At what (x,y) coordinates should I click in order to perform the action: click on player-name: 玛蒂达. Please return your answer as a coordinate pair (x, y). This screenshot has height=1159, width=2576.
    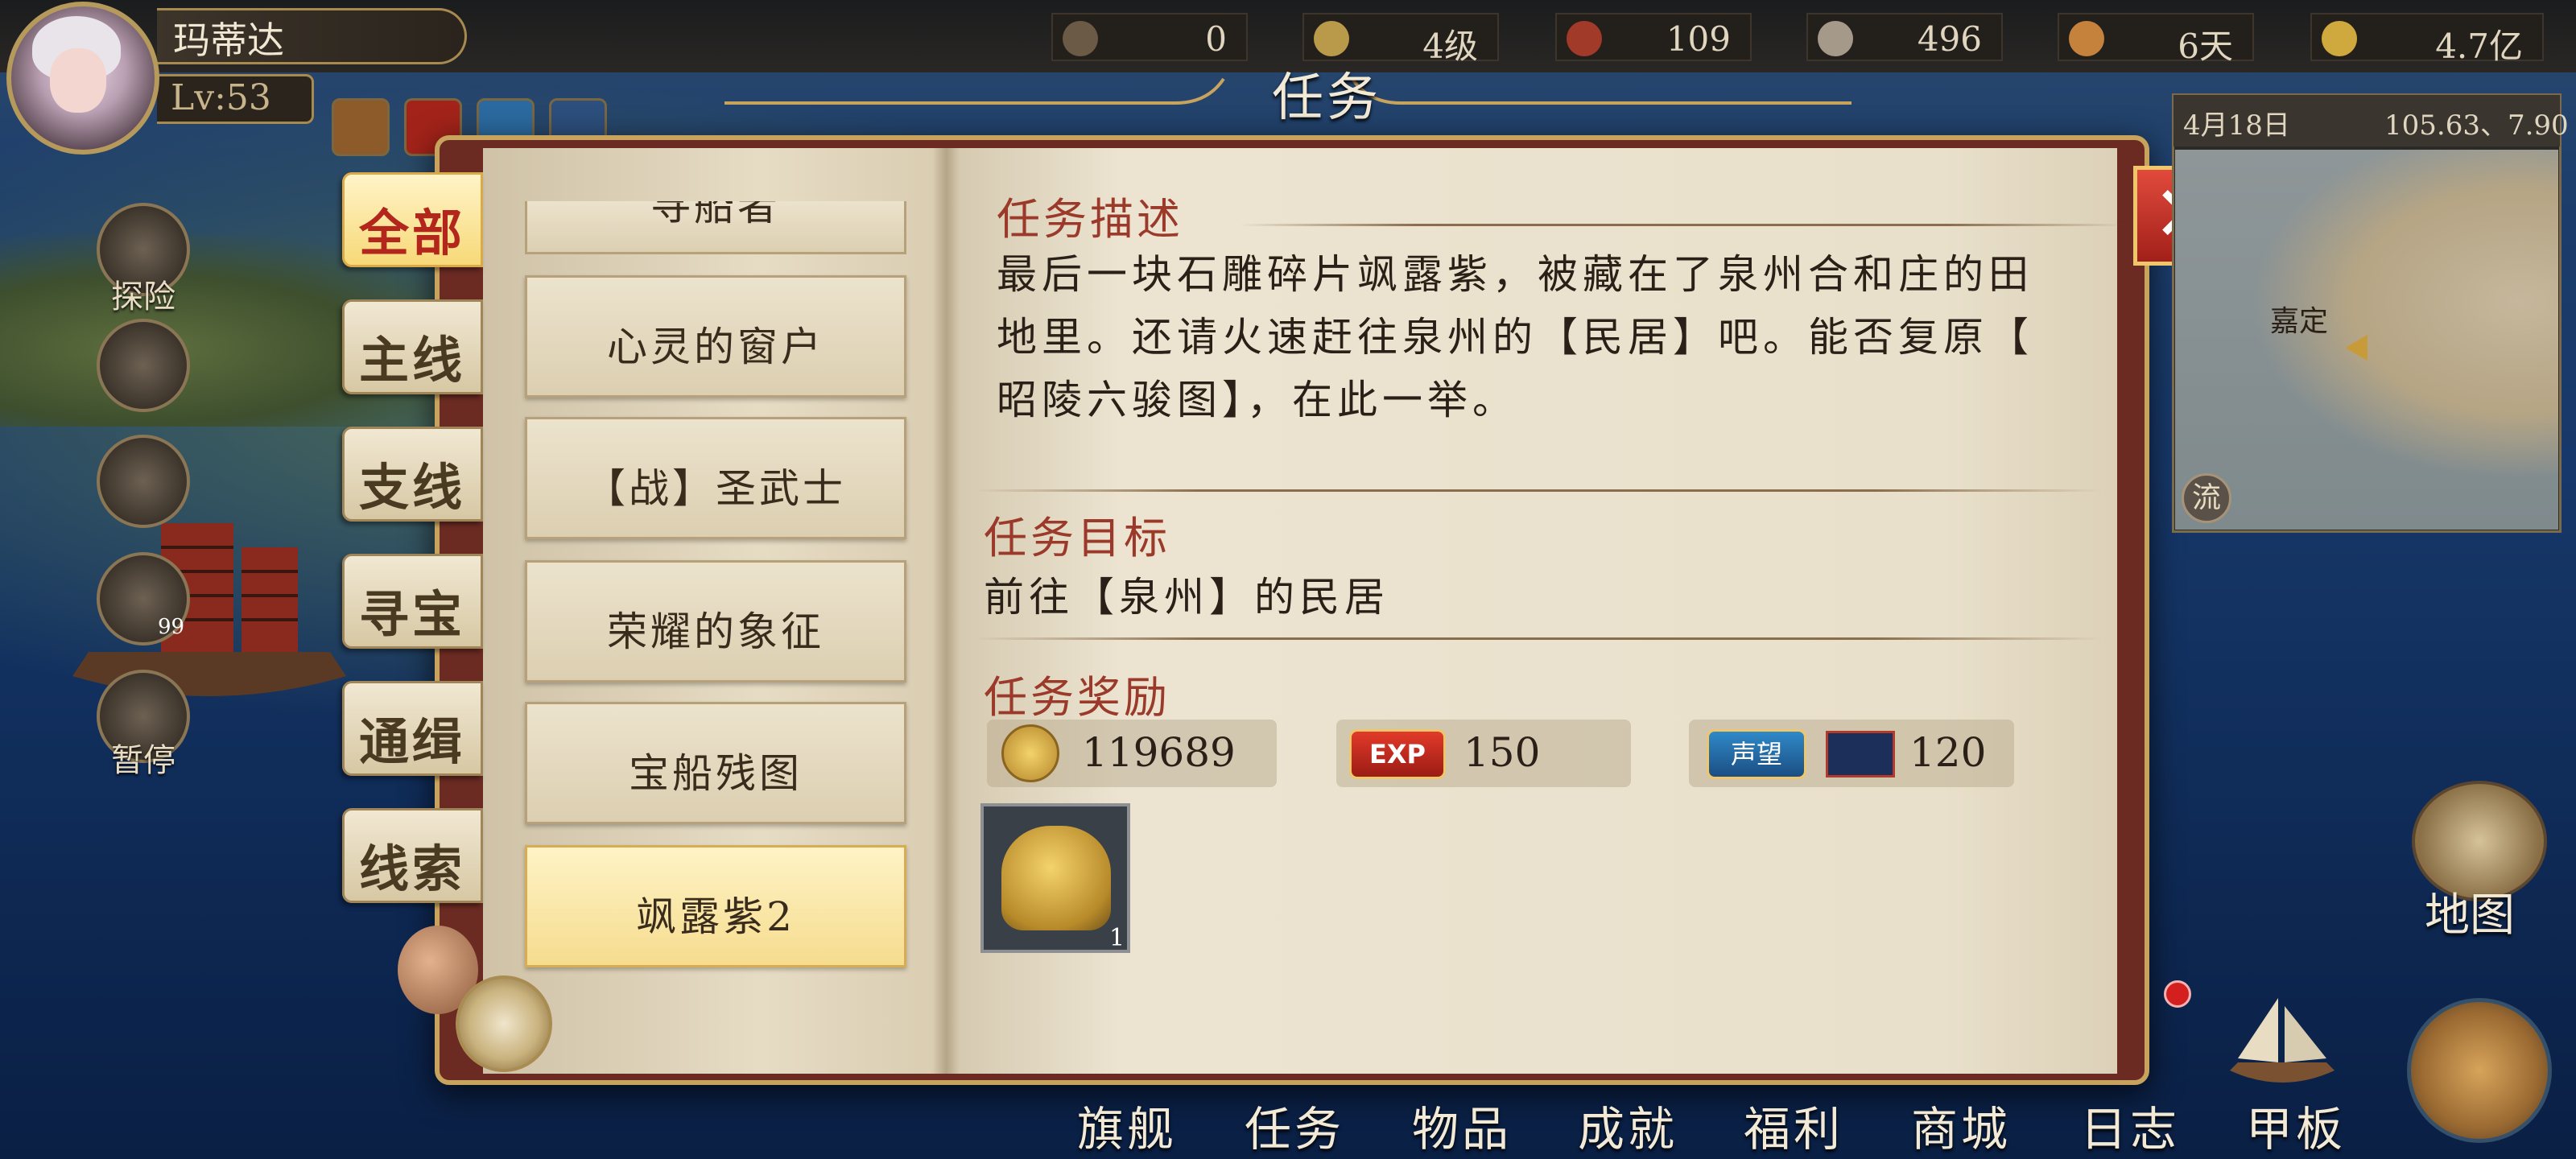
    Looking at the image, I should click on (228, 40).